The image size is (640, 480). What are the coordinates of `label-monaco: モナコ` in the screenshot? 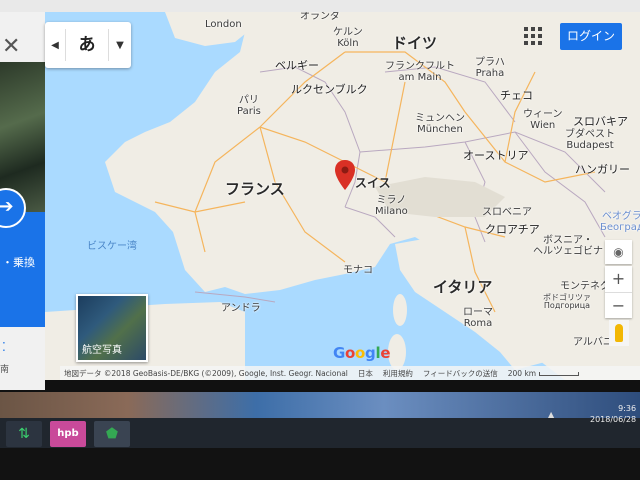 It's located at (358, 270).